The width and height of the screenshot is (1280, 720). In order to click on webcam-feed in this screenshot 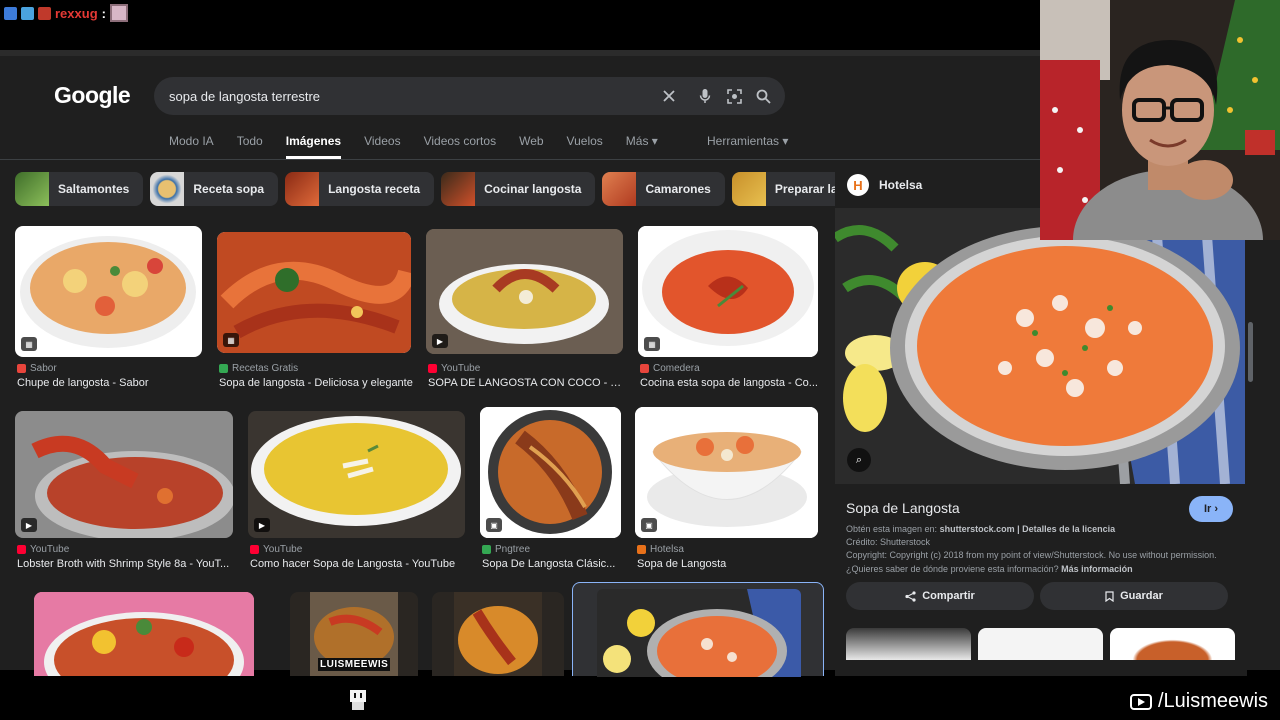, I will do `click(1160, 120)`.